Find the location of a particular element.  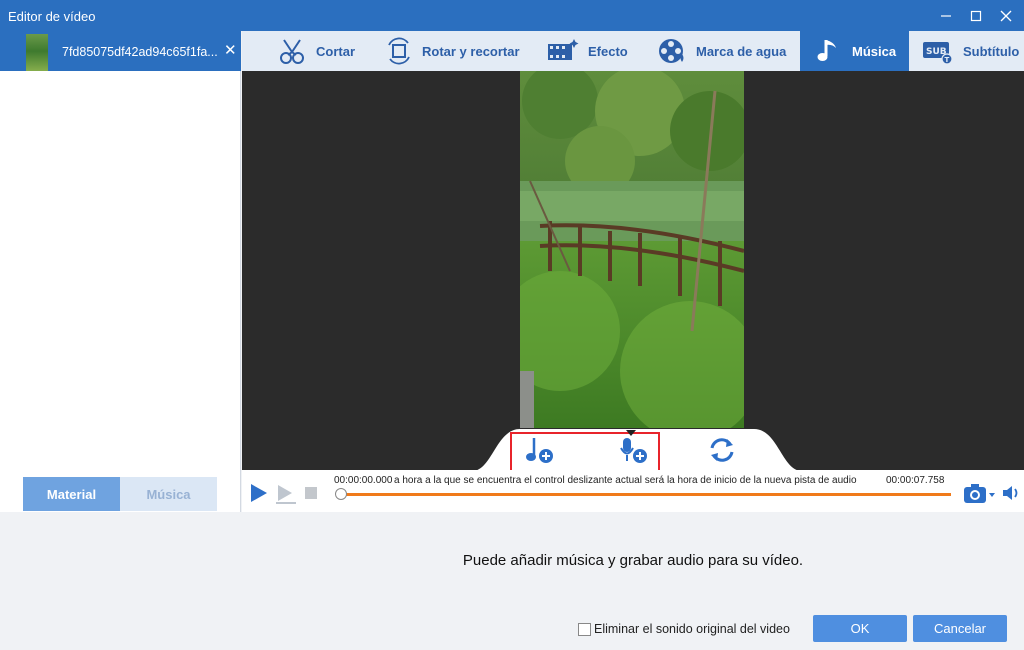

tab-music: Música is located at coordinates (168, 494).